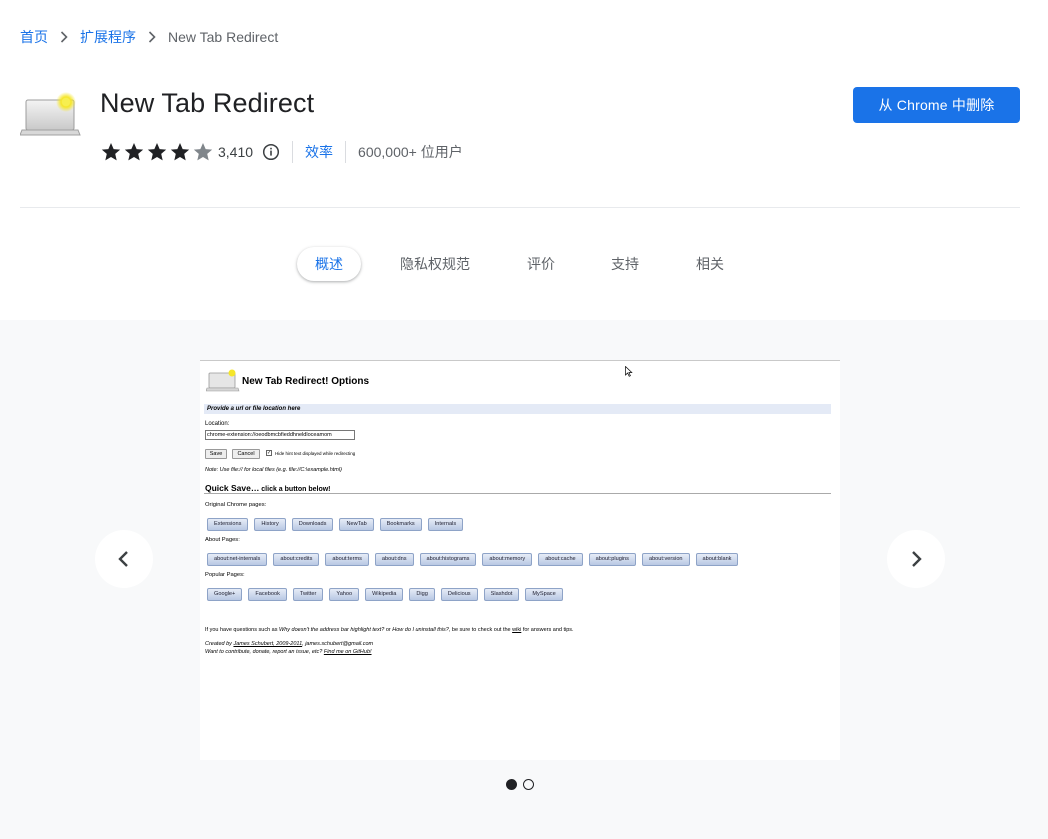 This screenshot has height=839, width=1048. I want to click on popular-page-button: Digg, so click(422, 594).